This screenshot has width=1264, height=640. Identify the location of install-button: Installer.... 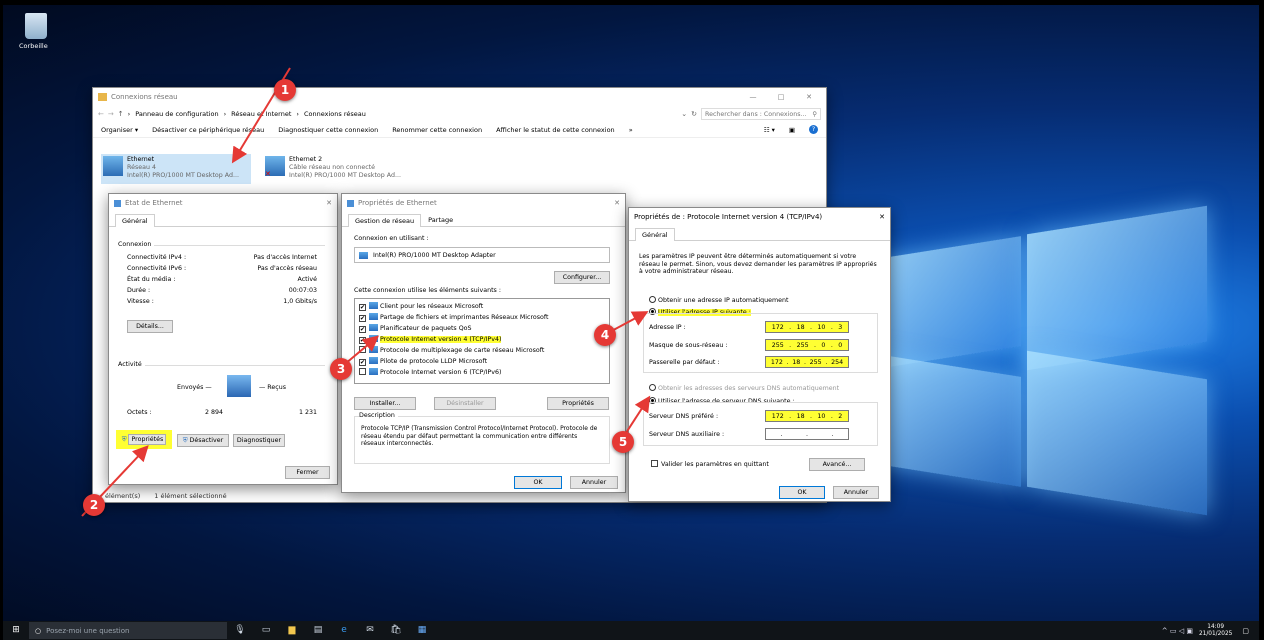
(385, 403).